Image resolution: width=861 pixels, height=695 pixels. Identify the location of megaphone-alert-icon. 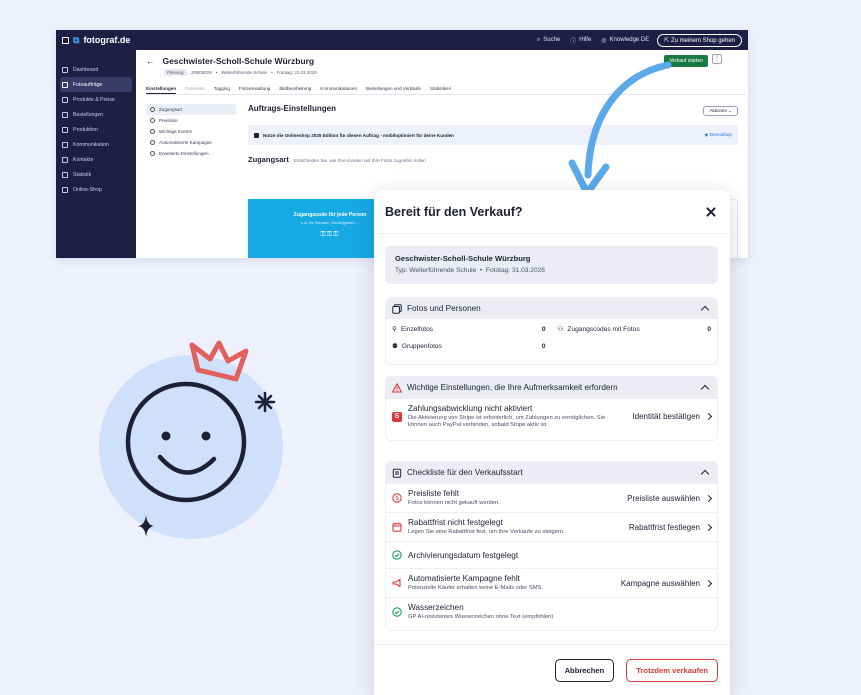
(396, 583).